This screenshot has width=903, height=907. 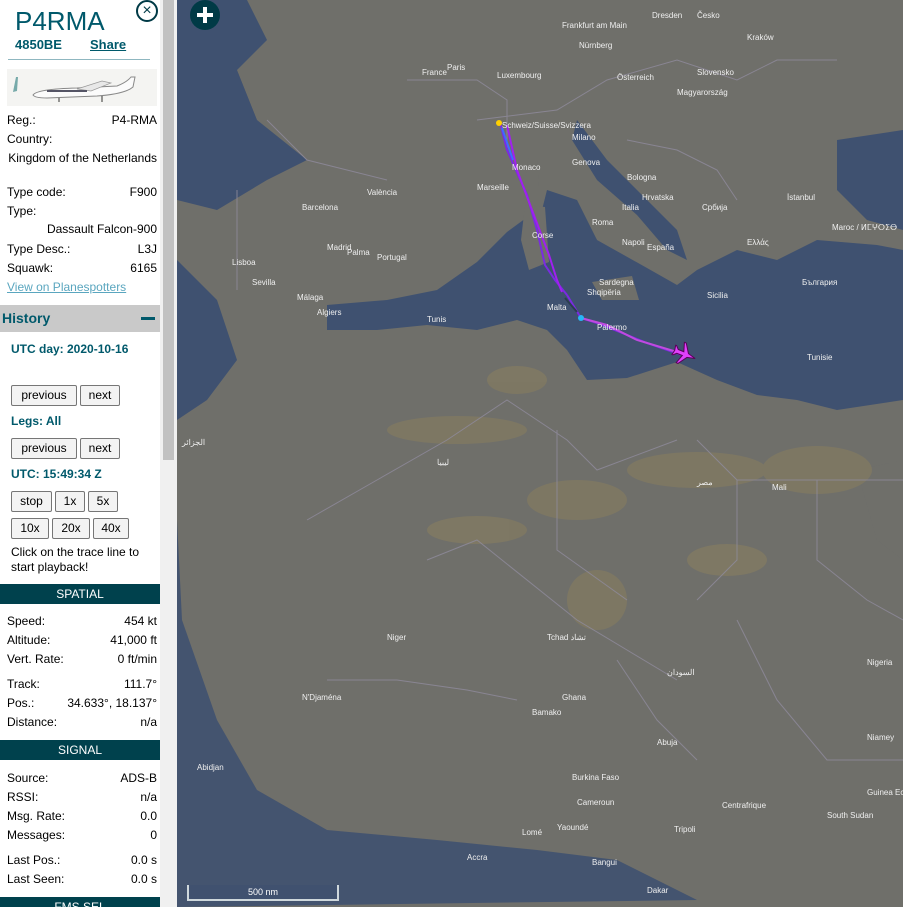 What do you see at coordinates (36, 835) in the screenshot?
I see `messages-label: Messages:` at bounding box center [36, 835].